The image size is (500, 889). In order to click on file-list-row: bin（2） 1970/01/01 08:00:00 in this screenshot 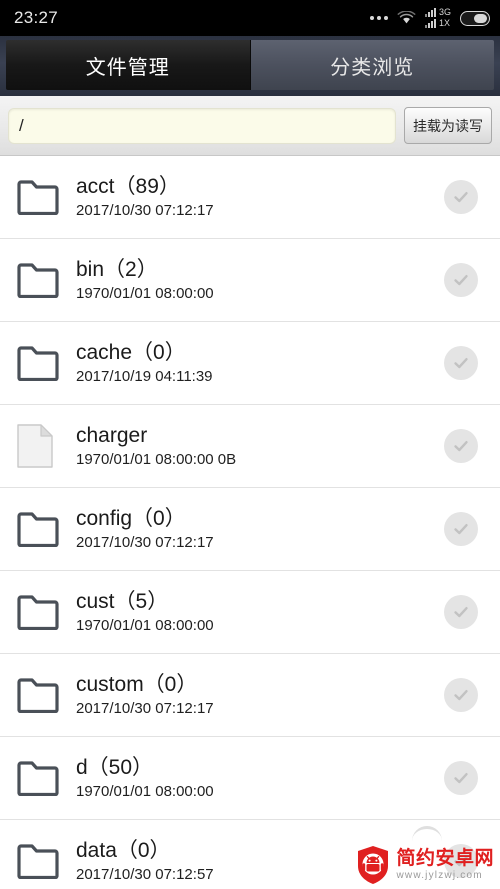, I will do `click(250, 280)`.